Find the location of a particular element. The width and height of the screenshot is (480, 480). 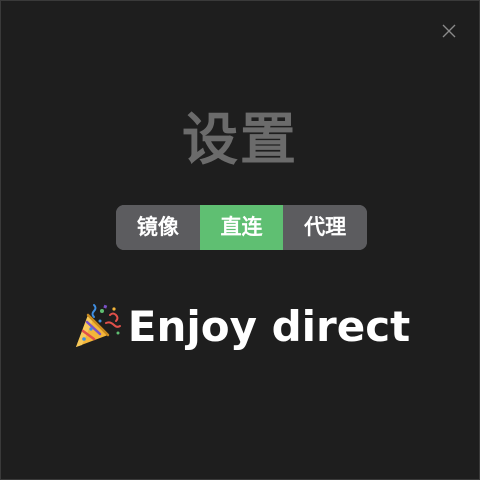

connection-mode-selector: 镜像 直连 代理 is located at coordinates (241, 227).